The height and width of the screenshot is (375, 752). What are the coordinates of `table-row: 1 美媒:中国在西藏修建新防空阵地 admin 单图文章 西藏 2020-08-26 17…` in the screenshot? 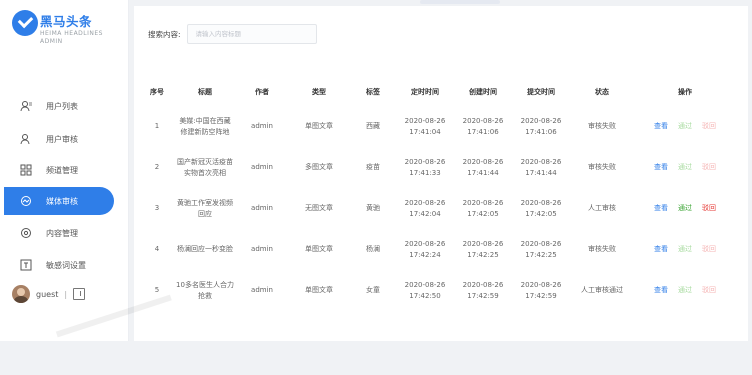 It's located at (438, 126).